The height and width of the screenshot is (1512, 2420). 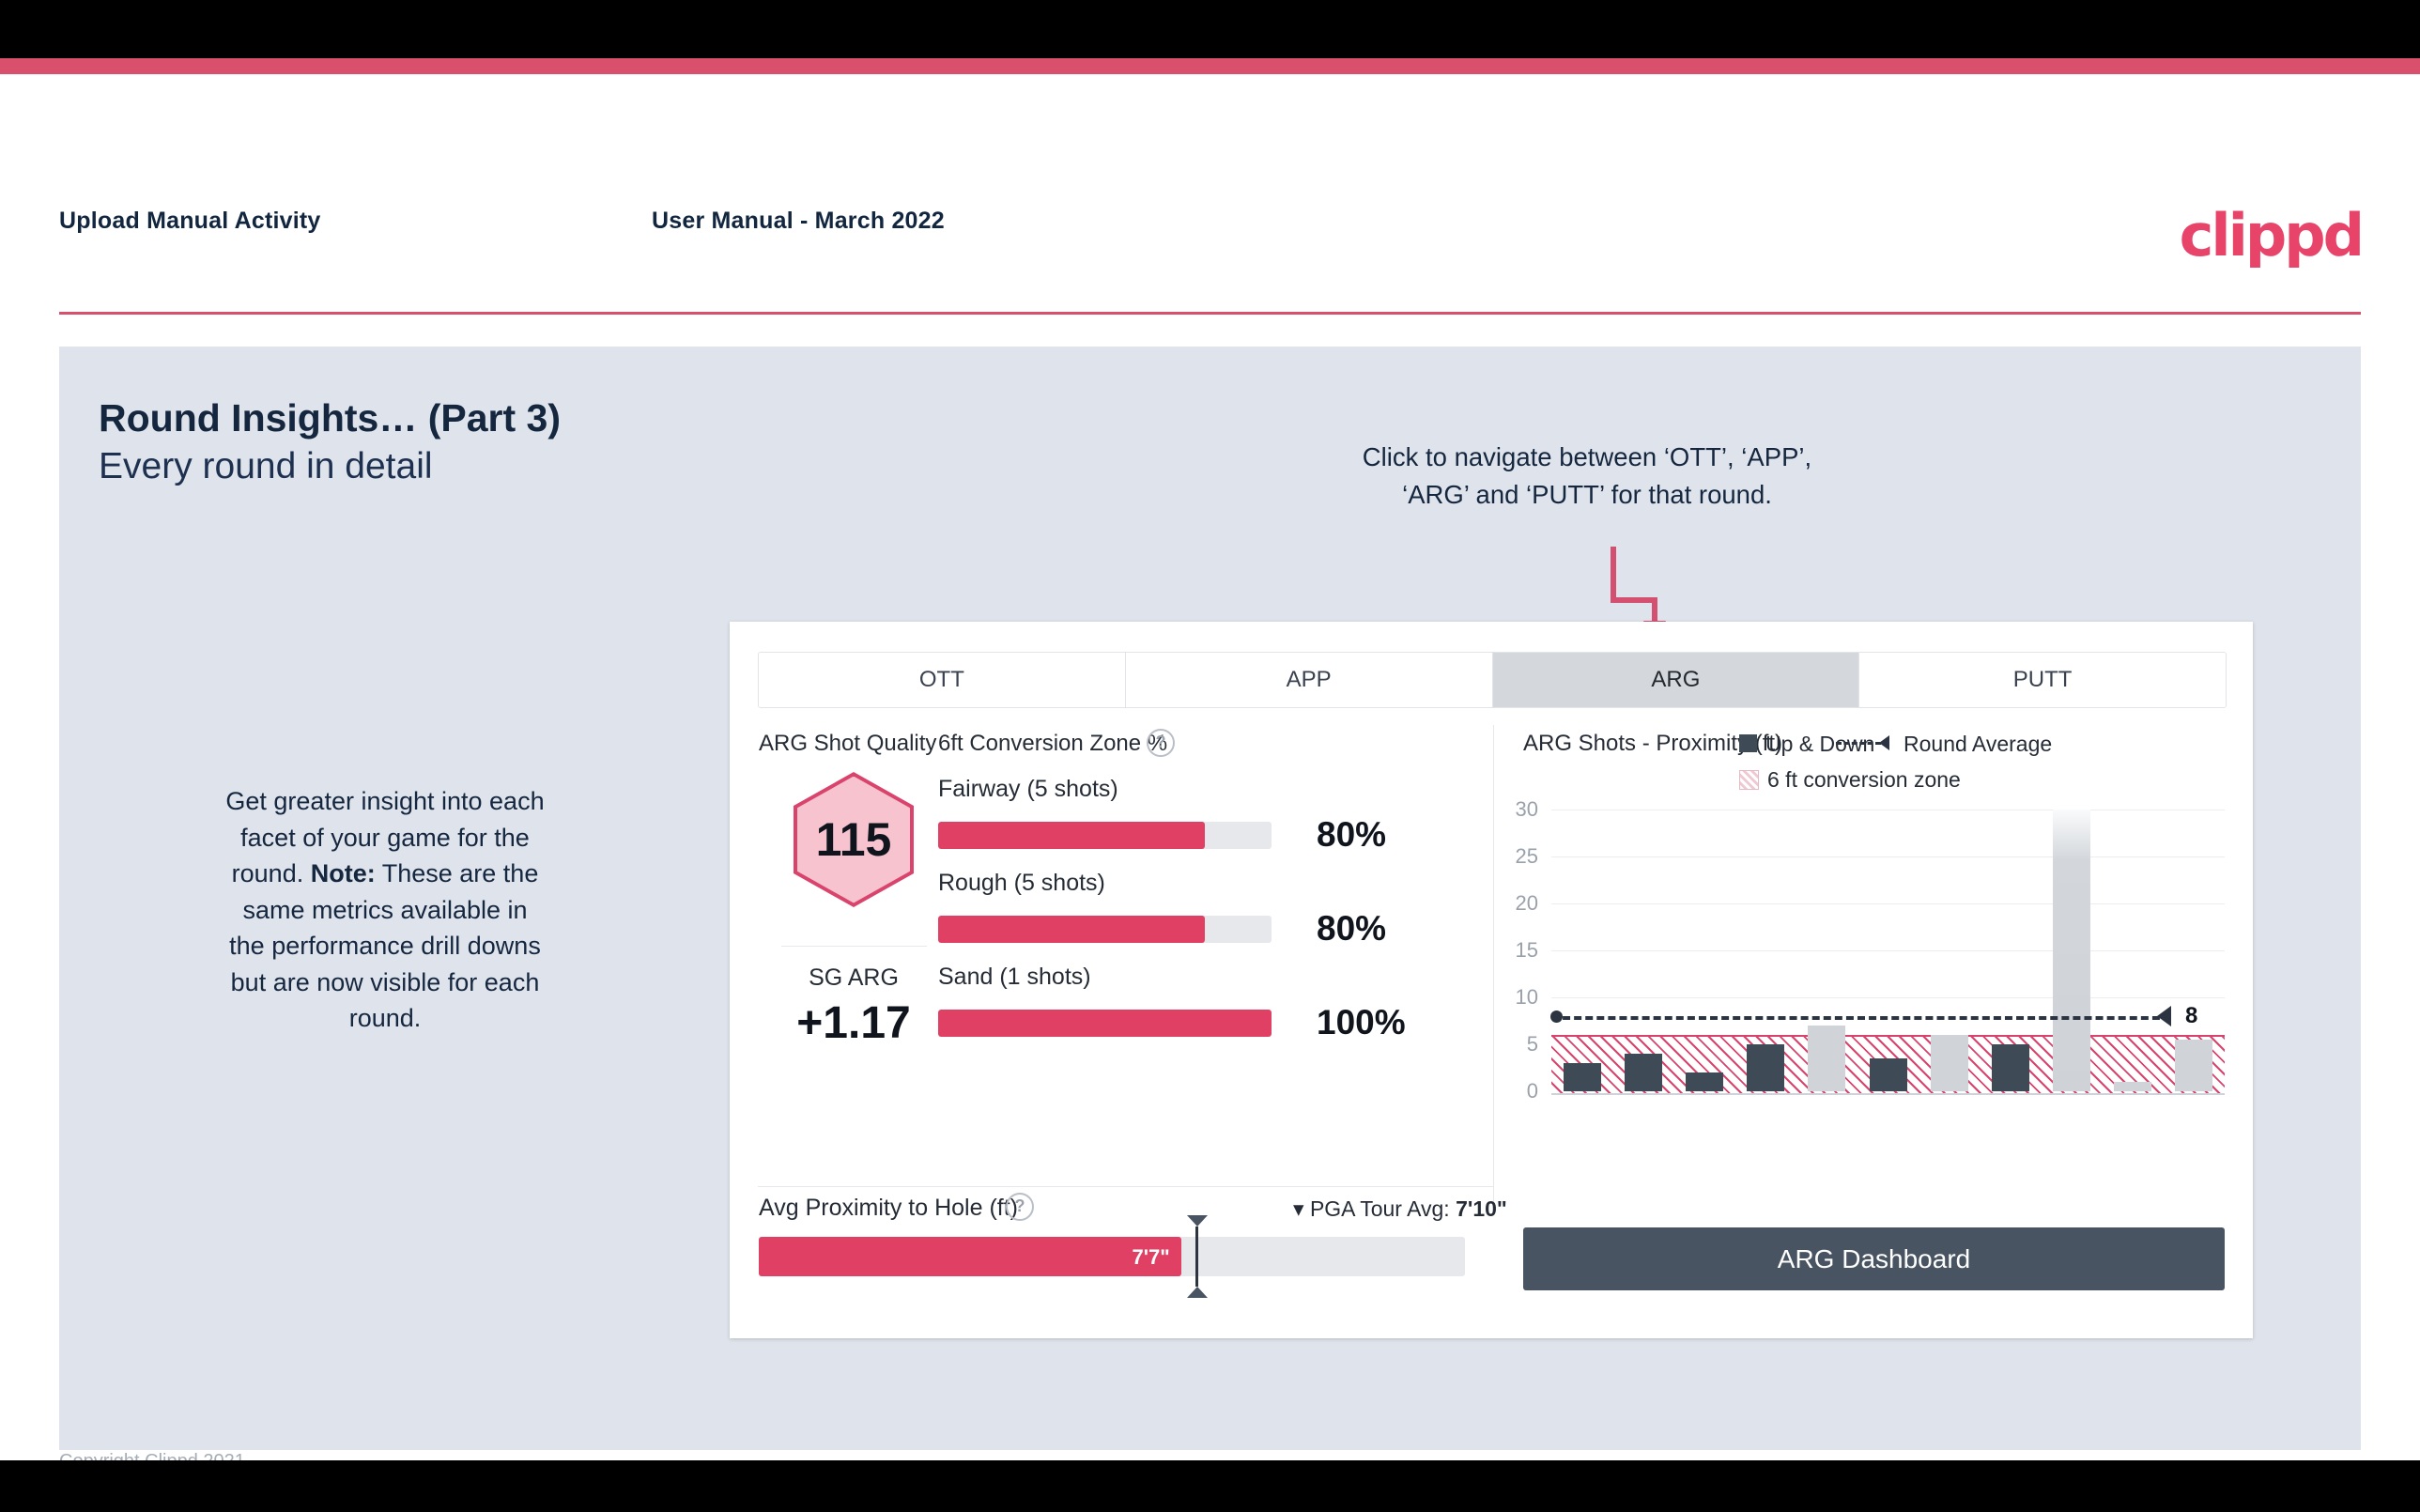 I want to click on conversion-zone-name: Rough (5 shots), so click(x=1021, y=883).